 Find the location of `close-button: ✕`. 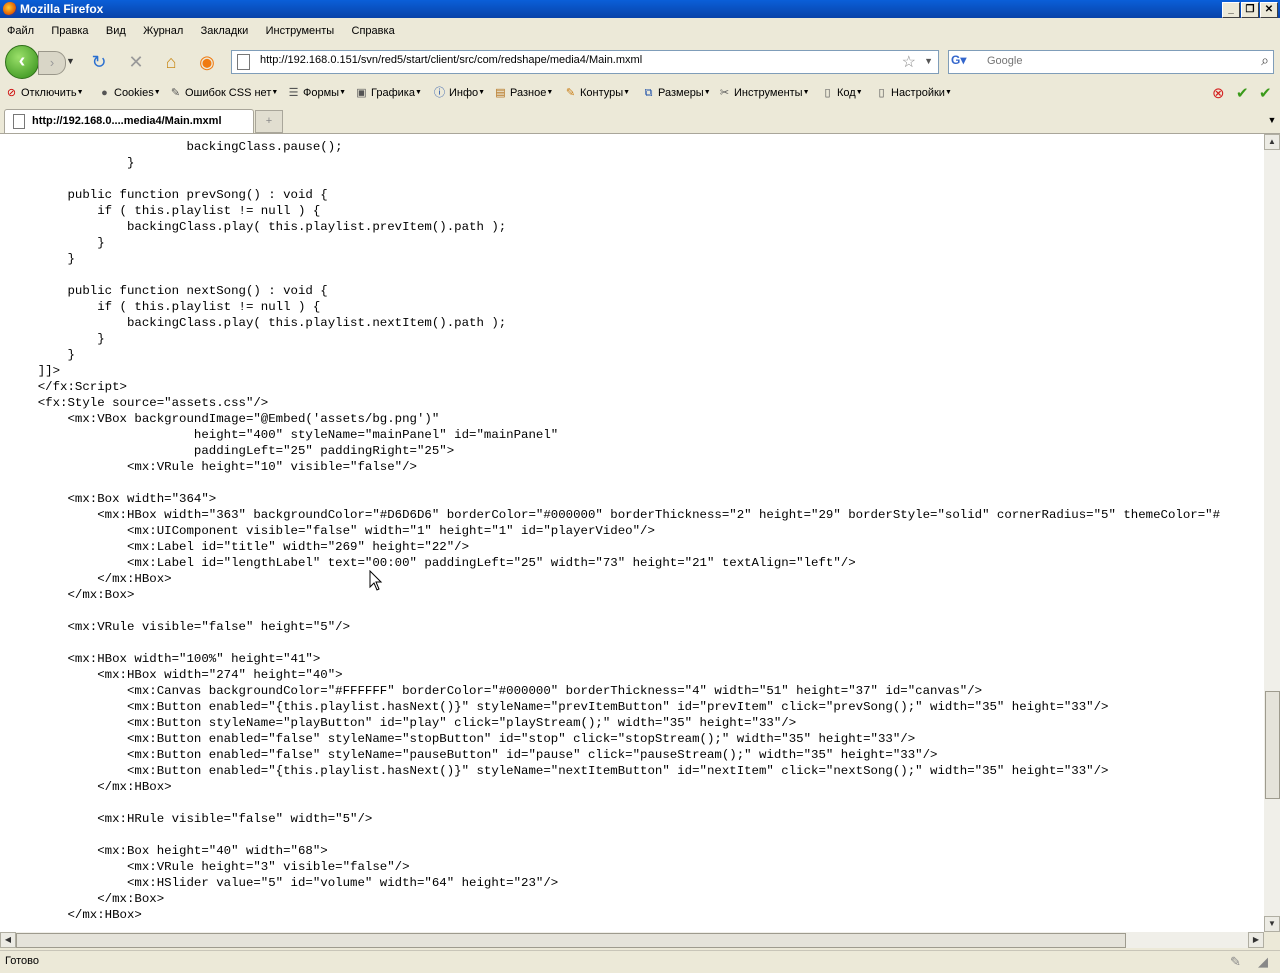

close-button: ✕ is located at coordinates (1269, 10).